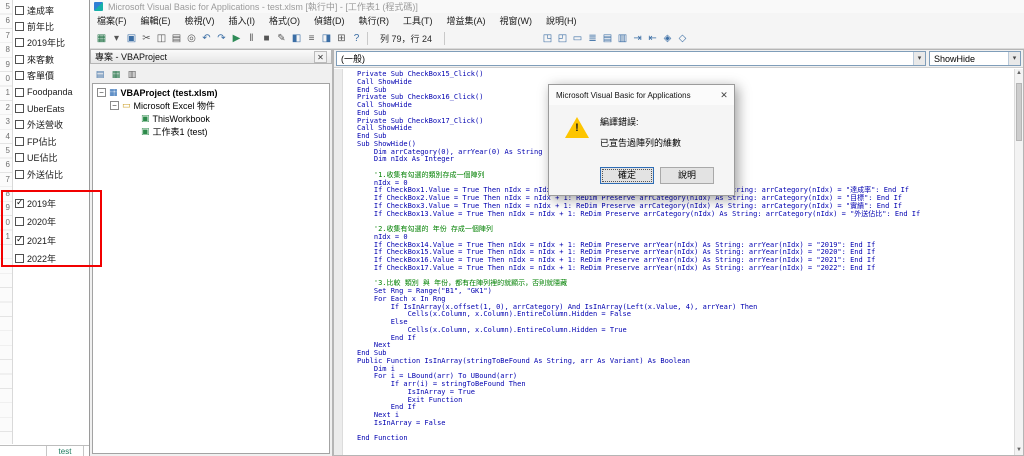  What do you see at coordinates (236, 38) in the screenshot?
I see `run-icon: ▶` at bounding box center [236, 38].